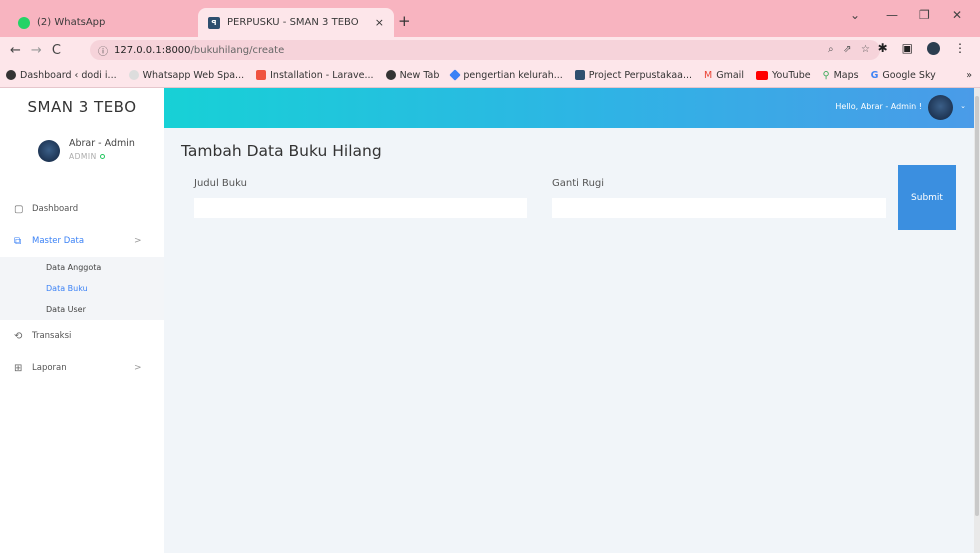 The image size is (980, 553). I want to click on ganti-rugi-input, so click(719, 208).